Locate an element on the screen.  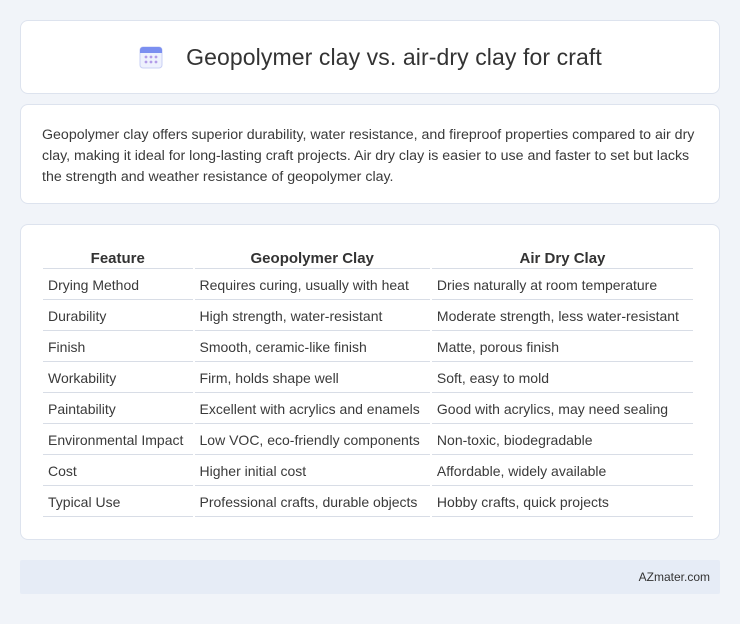
air-dry-cell: Hobby crafts, quick projects is located at coordinates (562, 502).